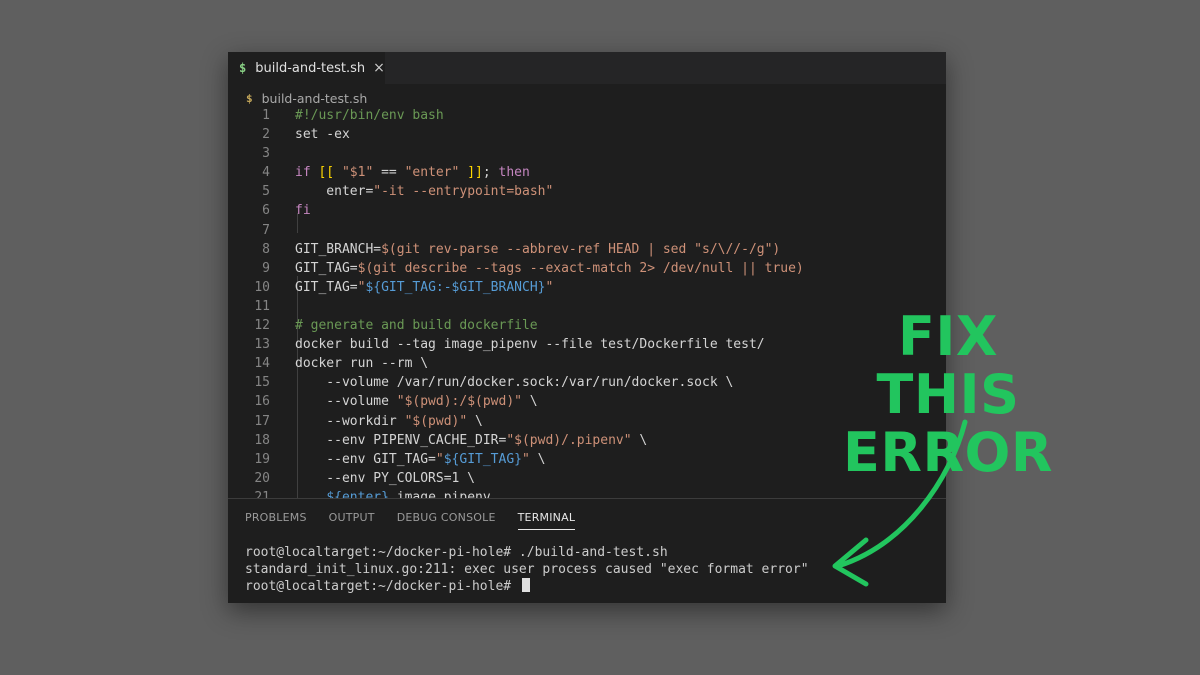 This screenshot has width=1200, height=675. I want to click on code-text: if [[ "$1" == "enter" ]]; then, so click(412, 173).